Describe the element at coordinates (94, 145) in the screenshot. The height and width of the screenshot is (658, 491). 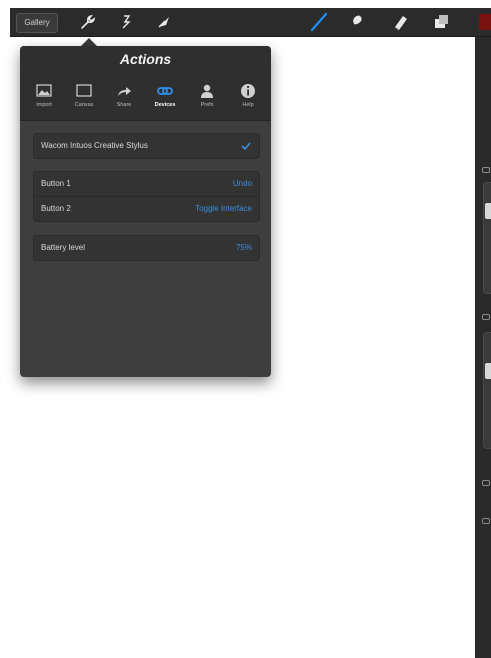
I see `device-label: Wacom Intuos Creative Stylus` at that location.